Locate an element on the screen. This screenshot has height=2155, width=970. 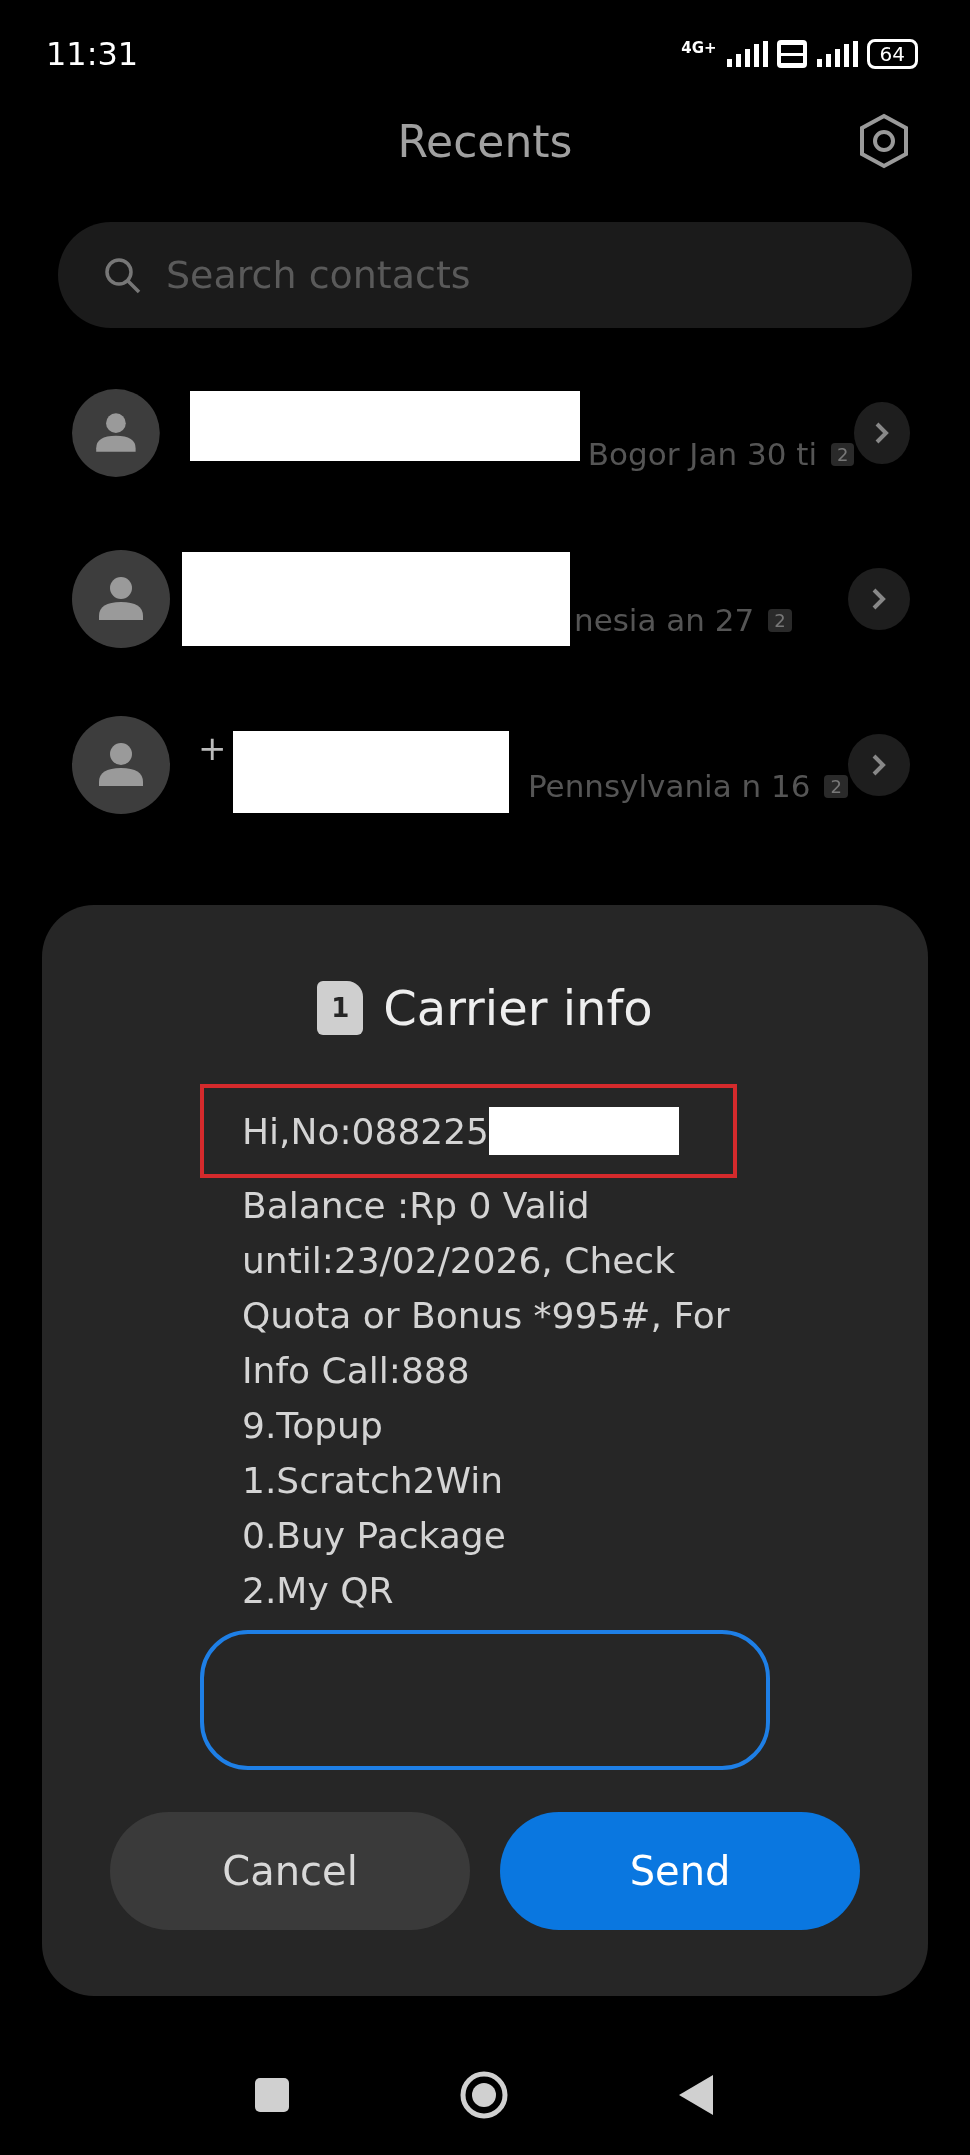
details-button is located at coordinates (882, 433).